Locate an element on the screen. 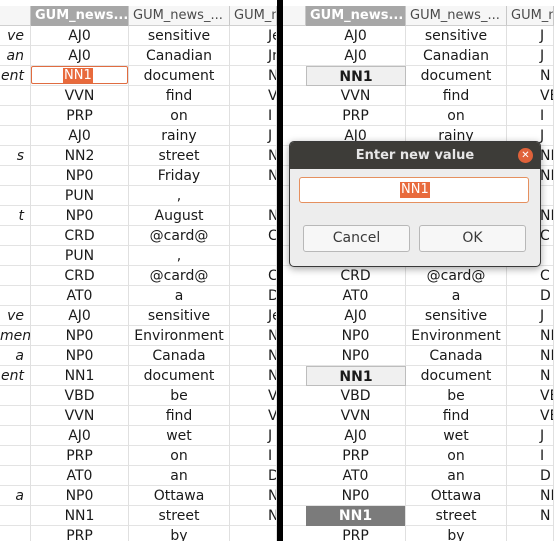 Image resolution: width=554 pixels, height=541 pixels. table-cell: sensitive is located at coordinates (179, 316).